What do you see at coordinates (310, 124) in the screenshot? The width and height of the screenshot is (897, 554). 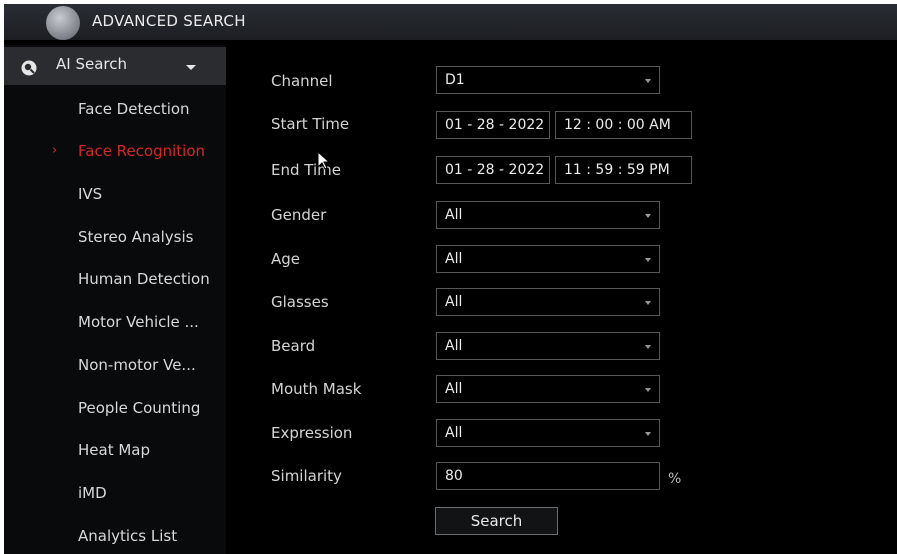 I see `start-time-label: Start Time` at bounding box center [310, 124].